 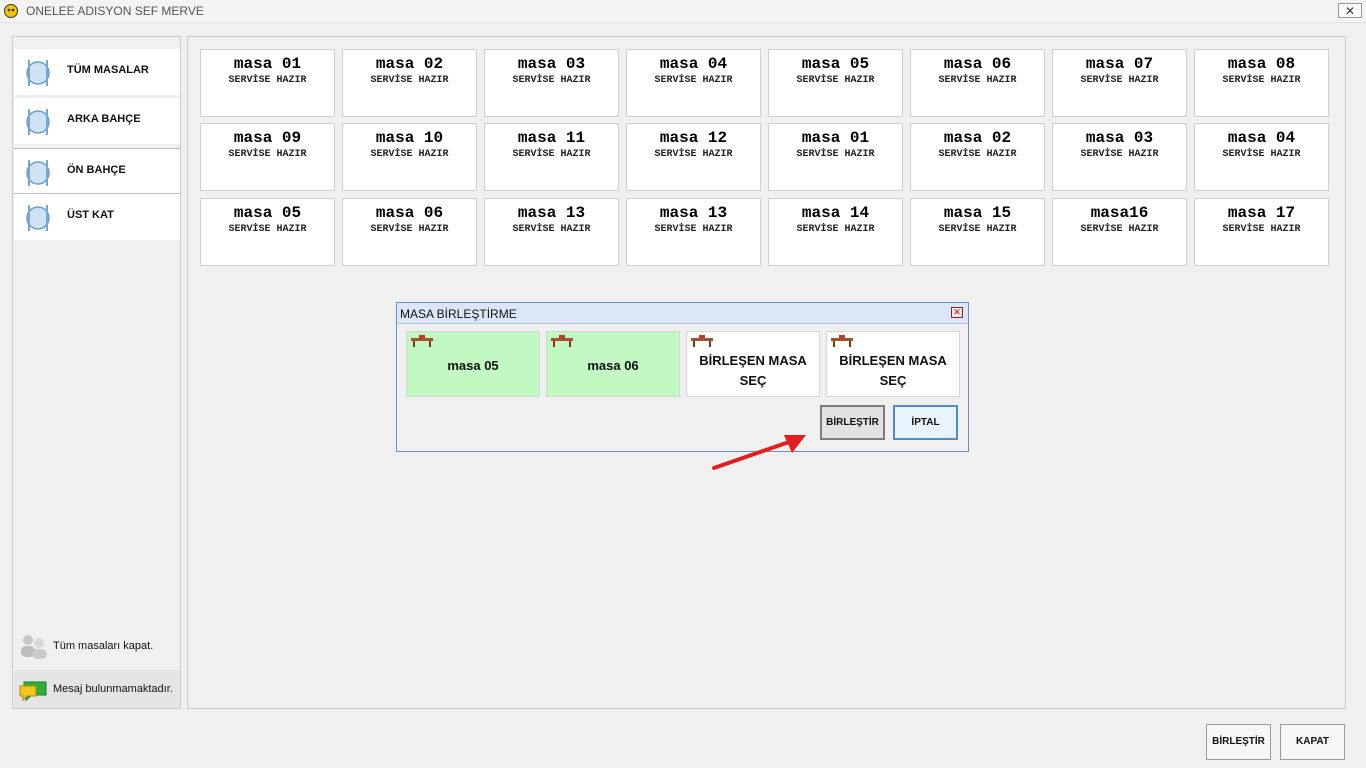 I want to click on table-name: masa 02, so click(x=977, y=138).